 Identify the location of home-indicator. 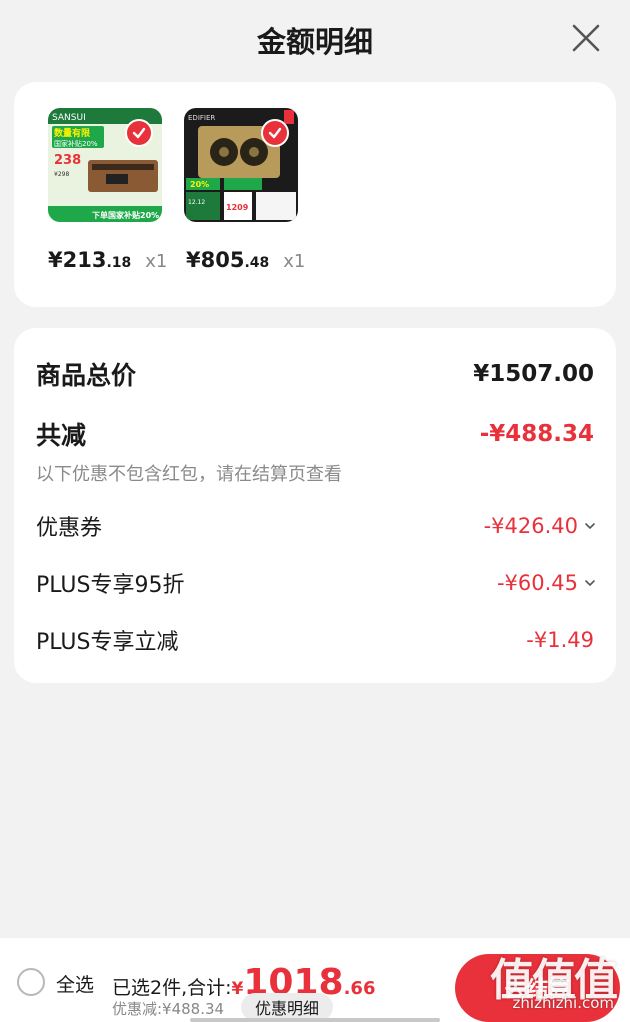
(315, 1020).